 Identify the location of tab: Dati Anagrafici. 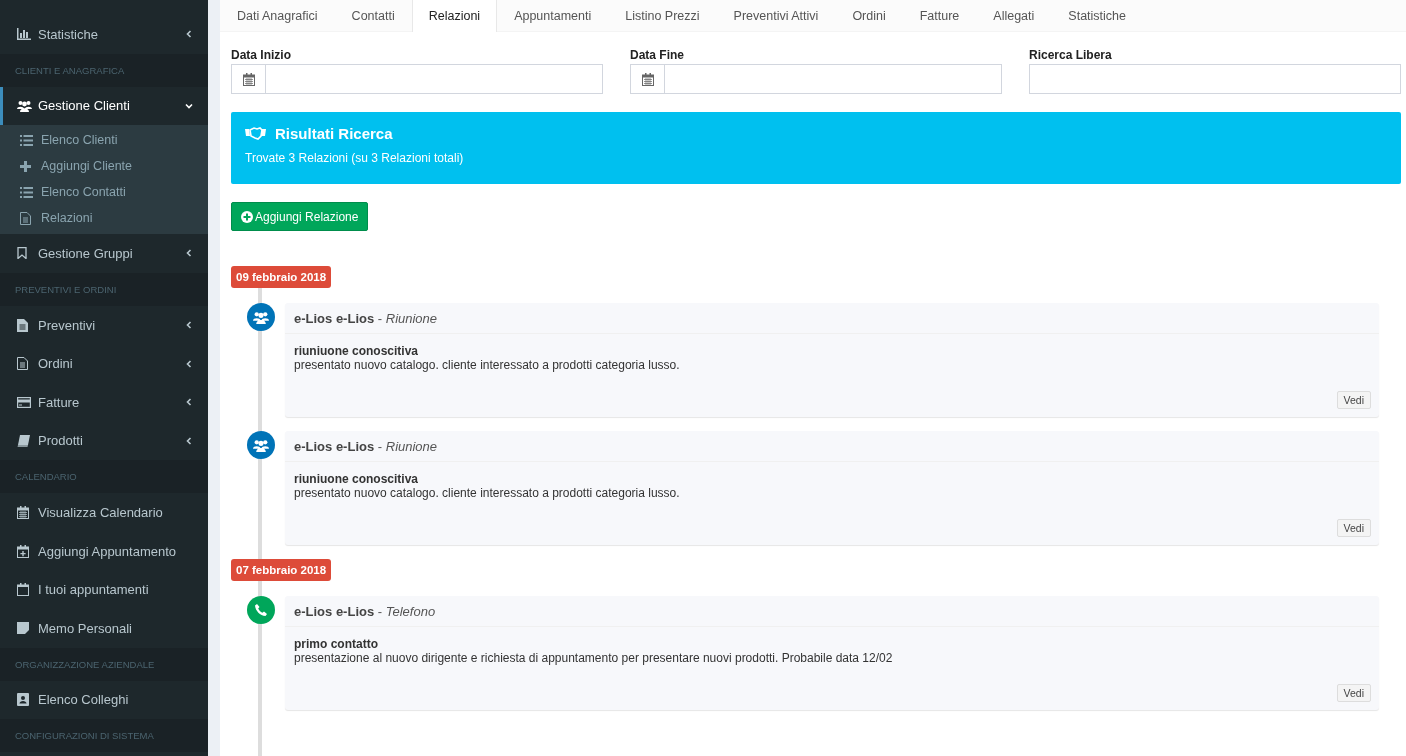
(277, 15).